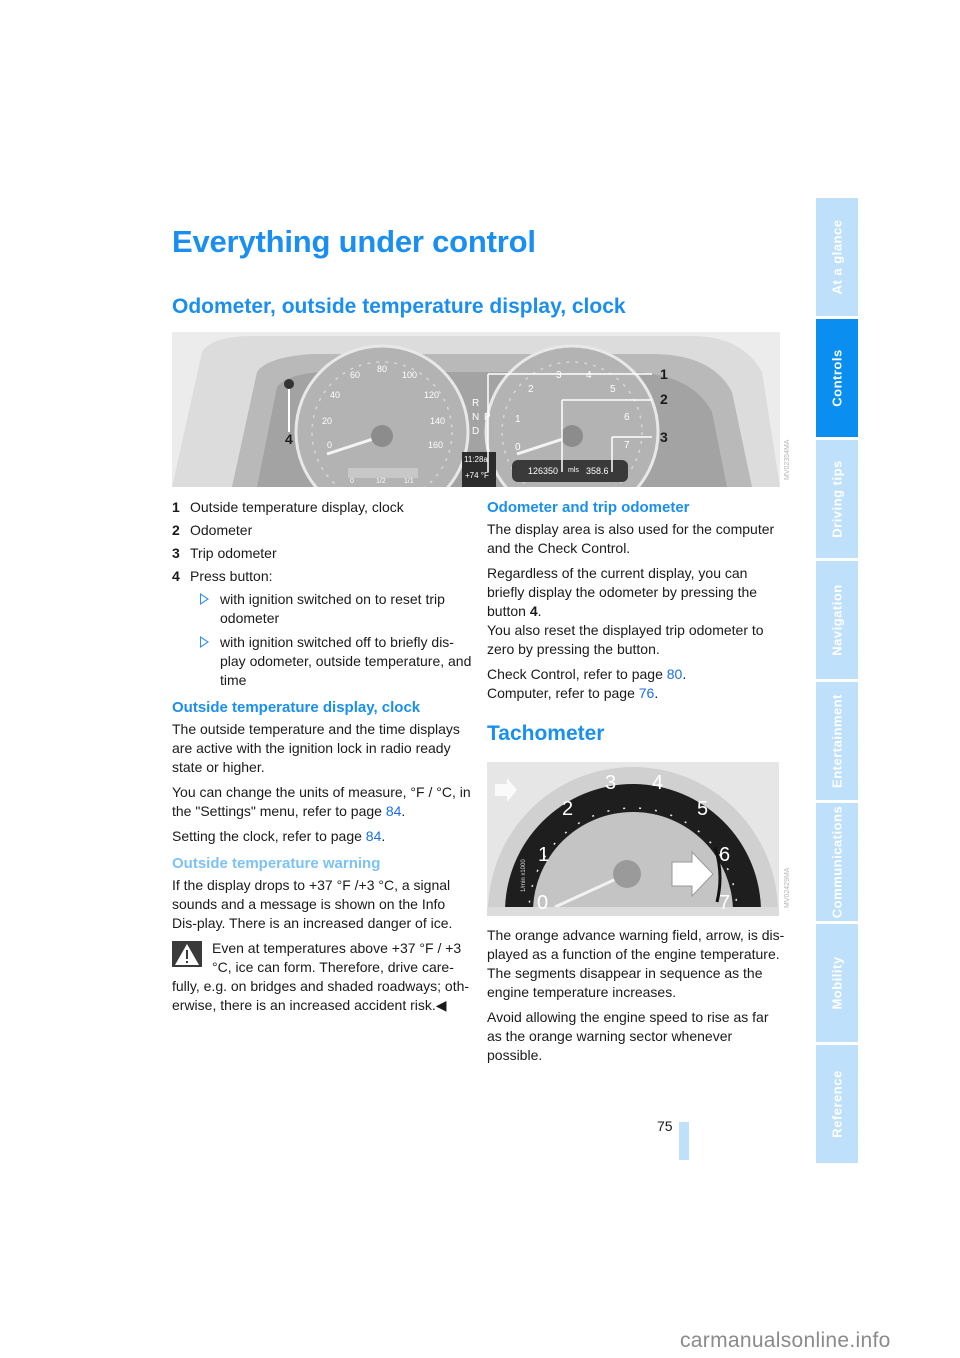 This screenshot has height=1358, width=960. Describe the element at coordinates (546, 733) in the screenshot. I see `section-heading-tachometer: Tachometer` at that location.